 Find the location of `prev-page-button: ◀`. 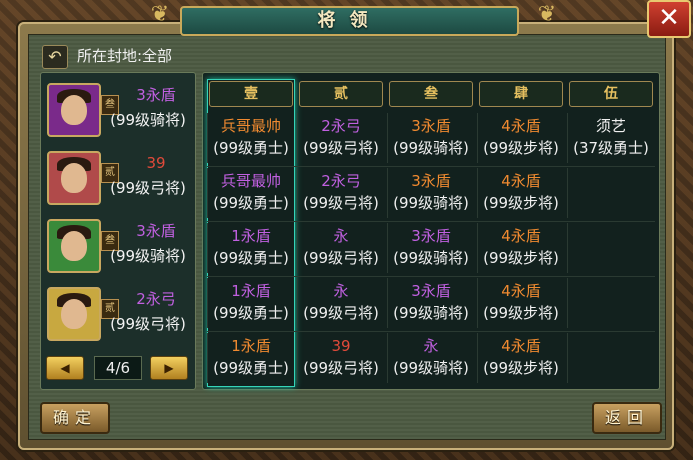

prev-page-button: ◀ is located at coordinates (65, 368).